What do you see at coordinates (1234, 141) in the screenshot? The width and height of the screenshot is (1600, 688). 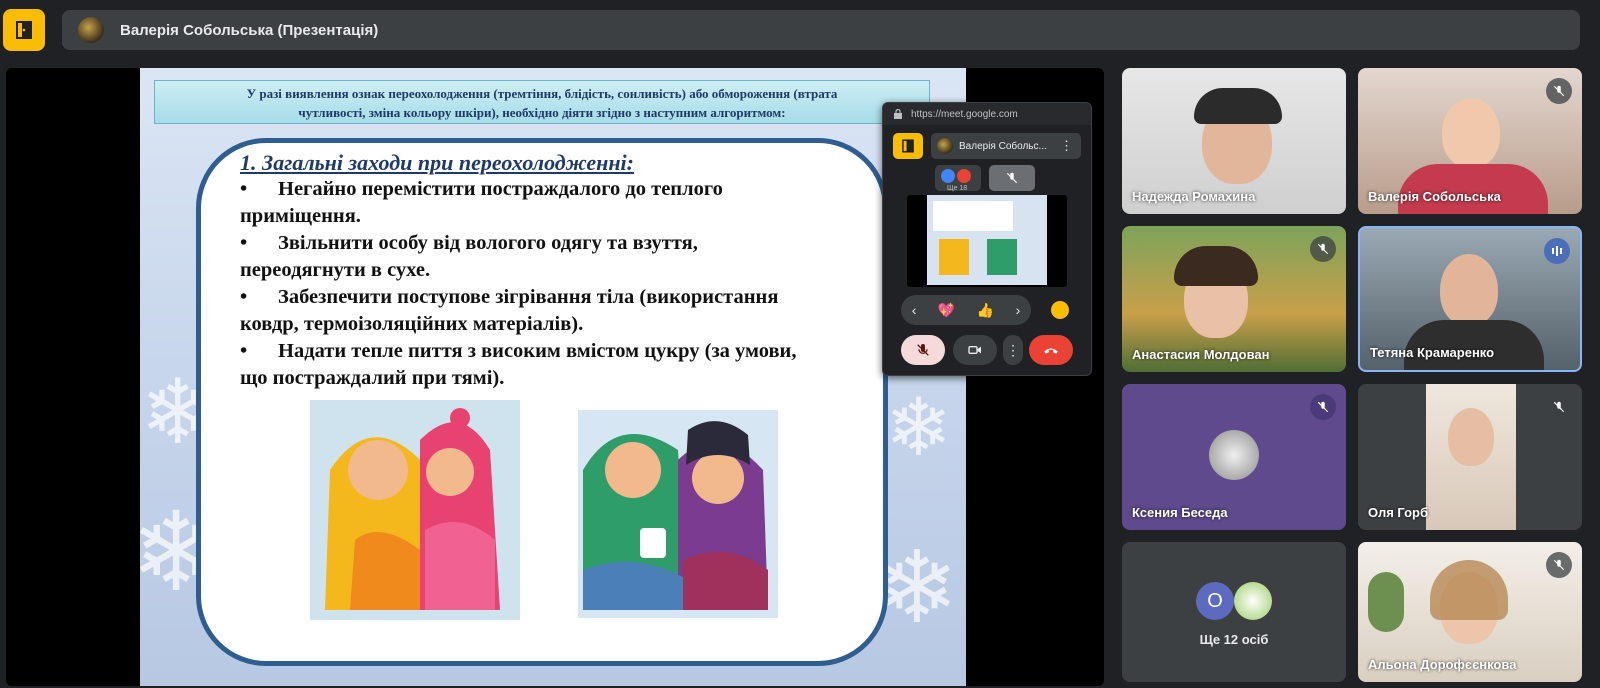 I see `participant-tile: Надежда Ромахина` at bounding box center [1234, 141].